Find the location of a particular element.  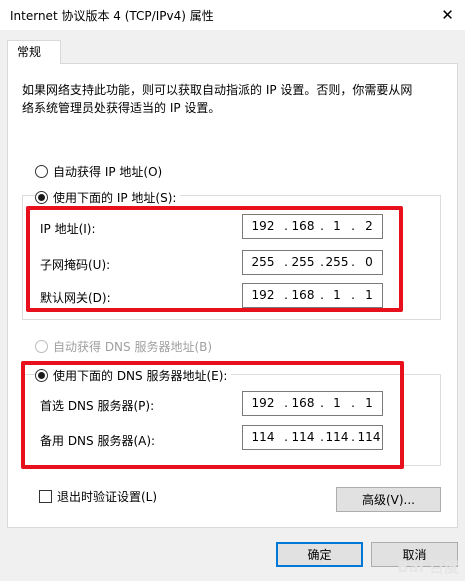

preferred-dns-input: 192 . 168 . 1 . 1 is located at coordinates (312, 403).